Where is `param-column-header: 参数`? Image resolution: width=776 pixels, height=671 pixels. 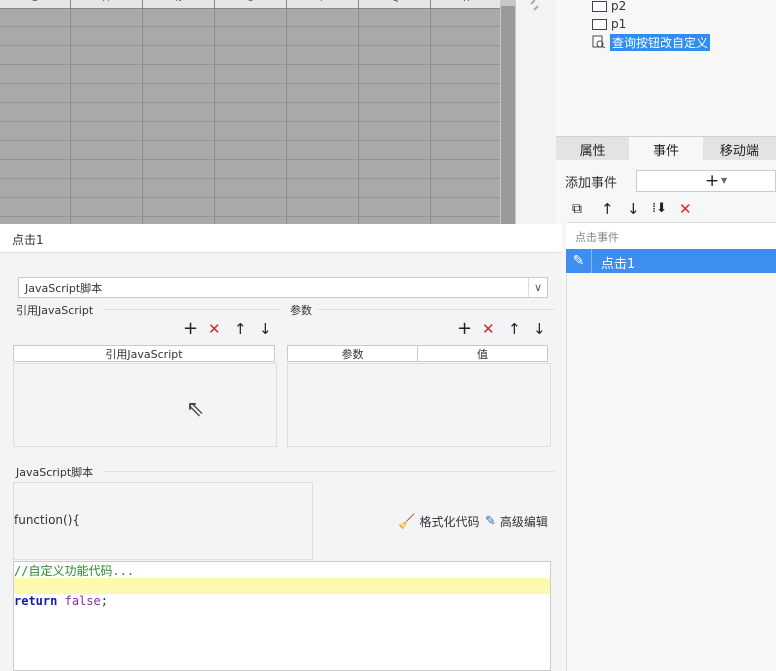 param-column-header: 参数 is located at coordinates (352, 353).